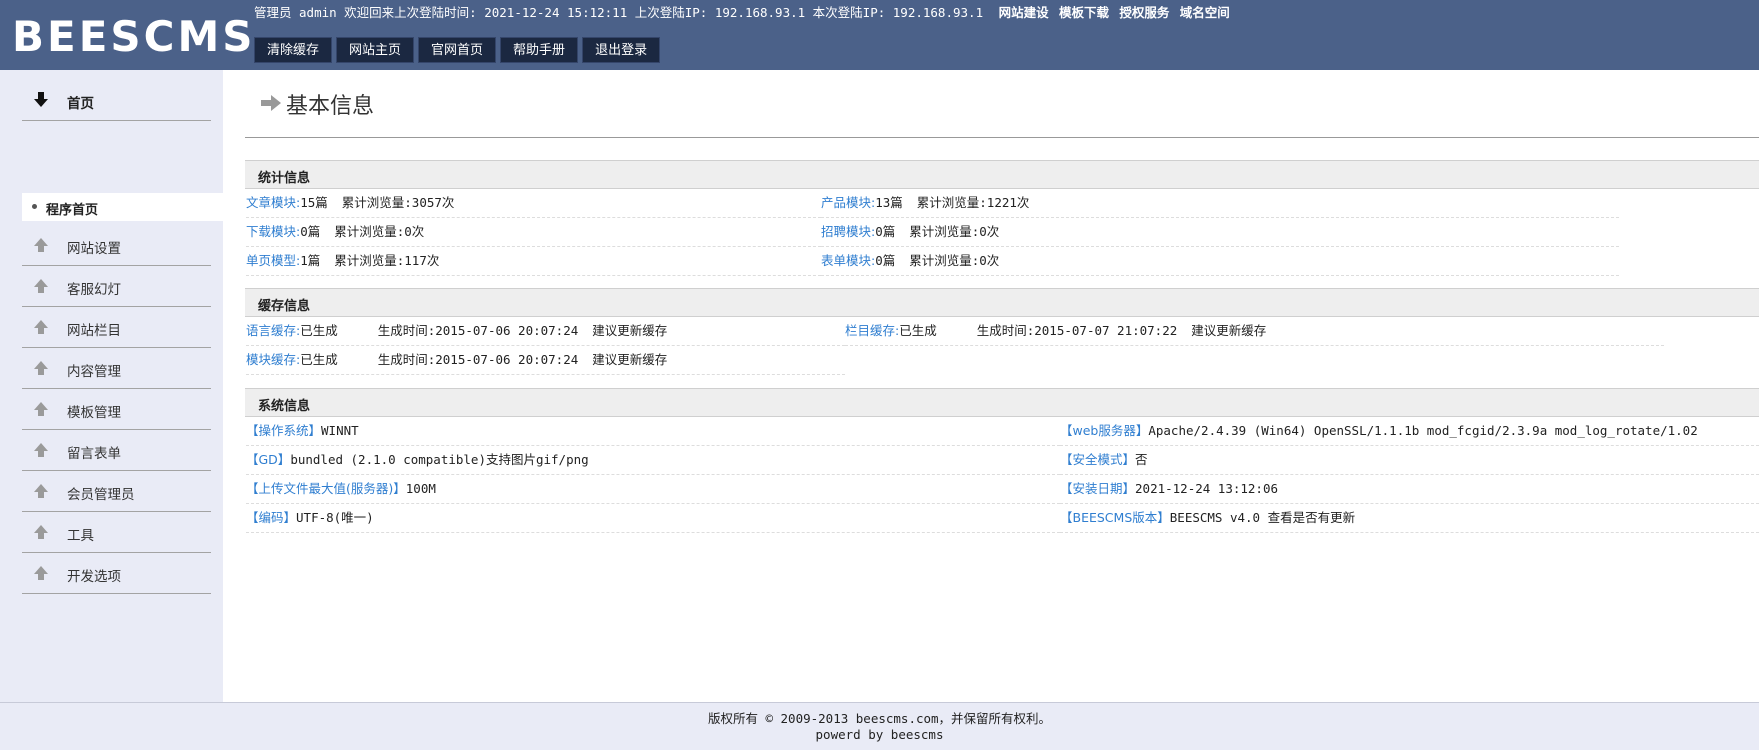 The width and height of the screenshot is (1759, 750). What do you see at coordinates (1002, 302) in the screenshot?
I see `cache-section-header: 缓存信息` at bounding box center [1002, 302].